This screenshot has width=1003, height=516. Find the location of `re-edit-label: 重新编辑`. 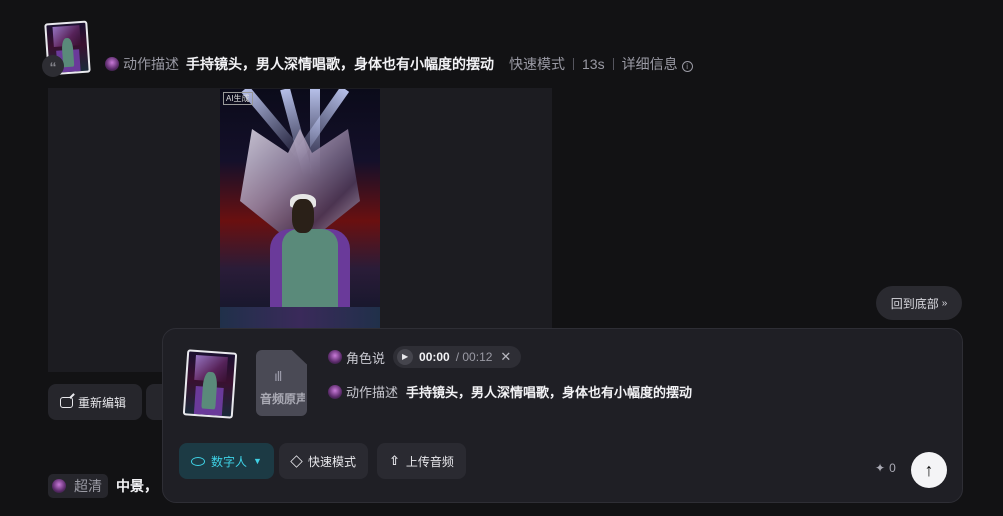

re-edit-label: 重新编辑 is located at coordinates (102, 402).